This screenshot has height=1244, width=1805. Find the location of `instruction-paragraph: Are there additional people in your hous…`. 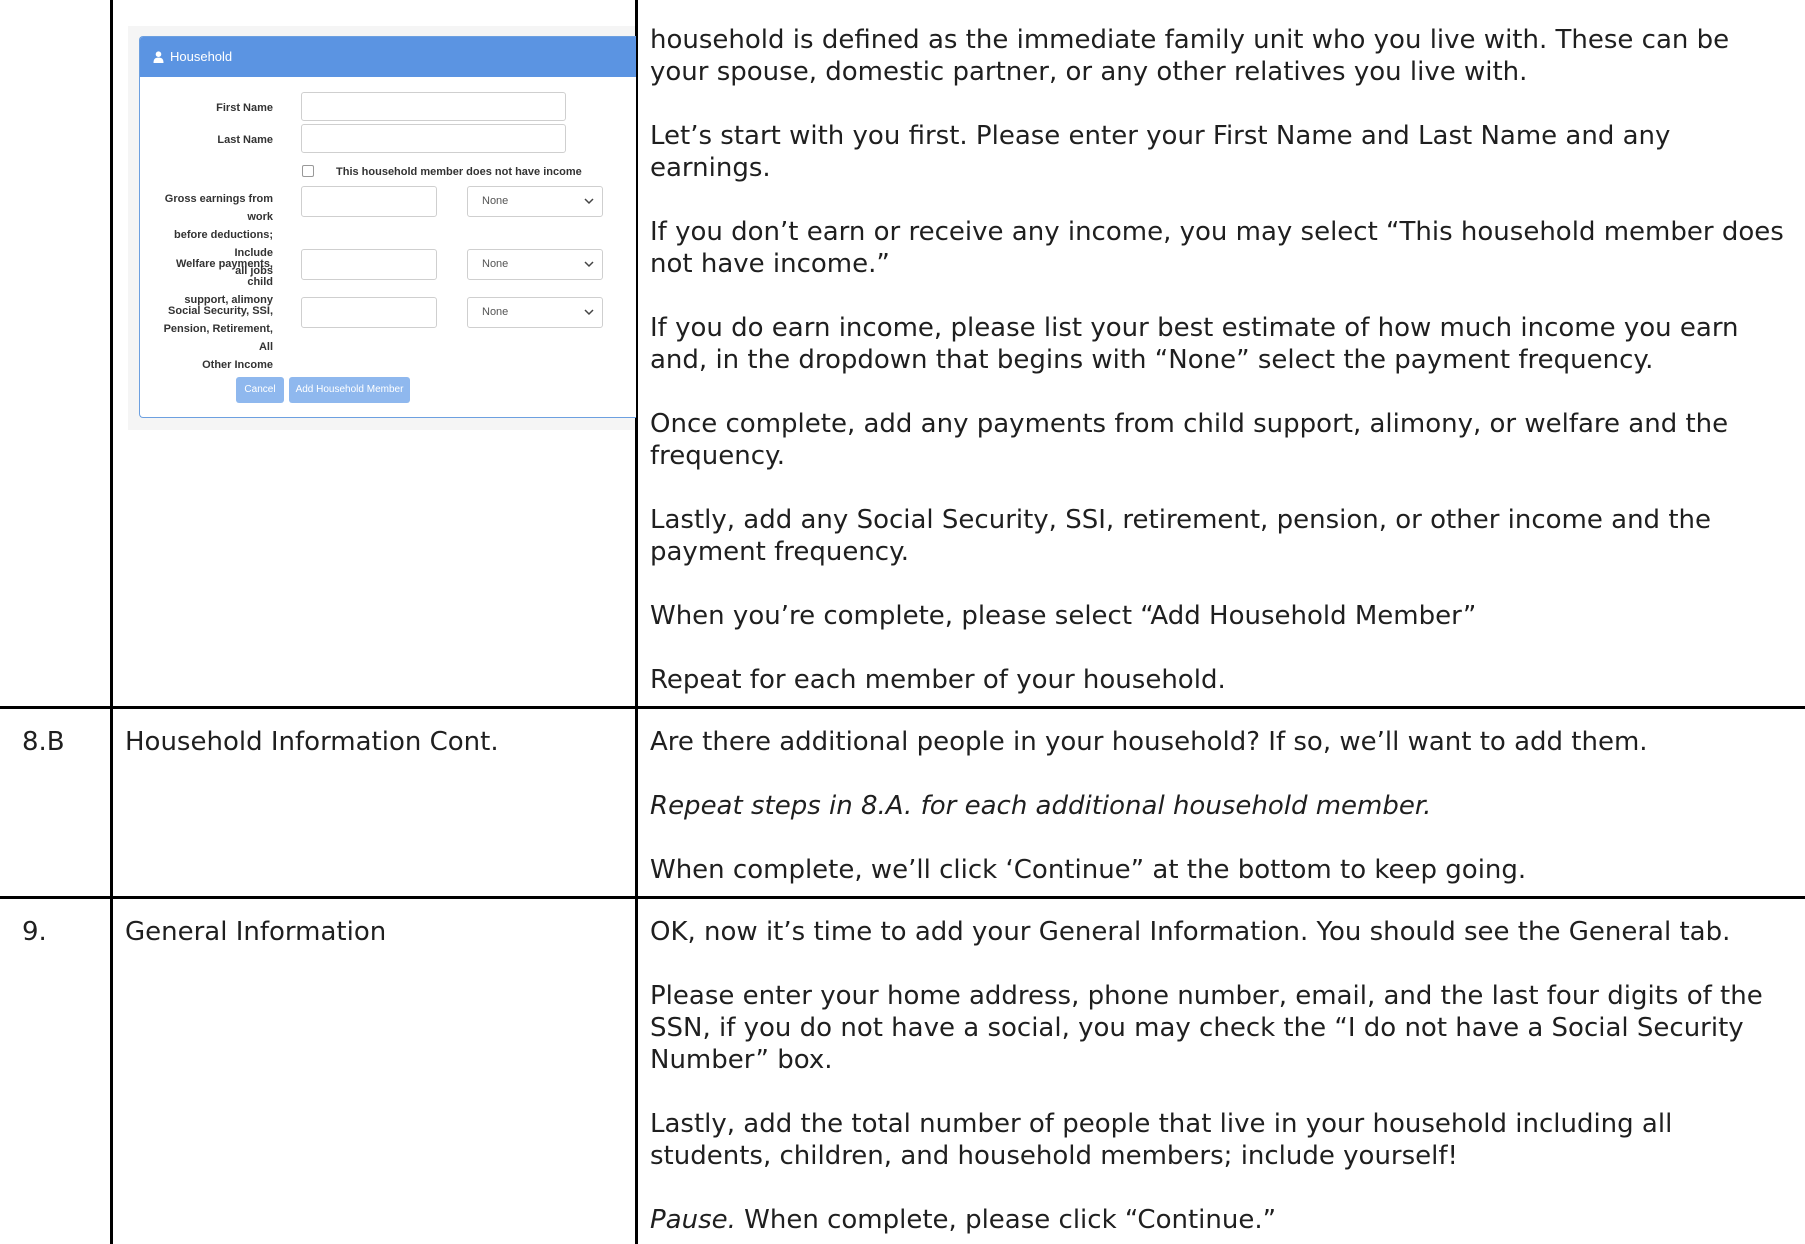

instruction-paragraph: Are there additional people in your hous… is located at coordinates (1149, 742).